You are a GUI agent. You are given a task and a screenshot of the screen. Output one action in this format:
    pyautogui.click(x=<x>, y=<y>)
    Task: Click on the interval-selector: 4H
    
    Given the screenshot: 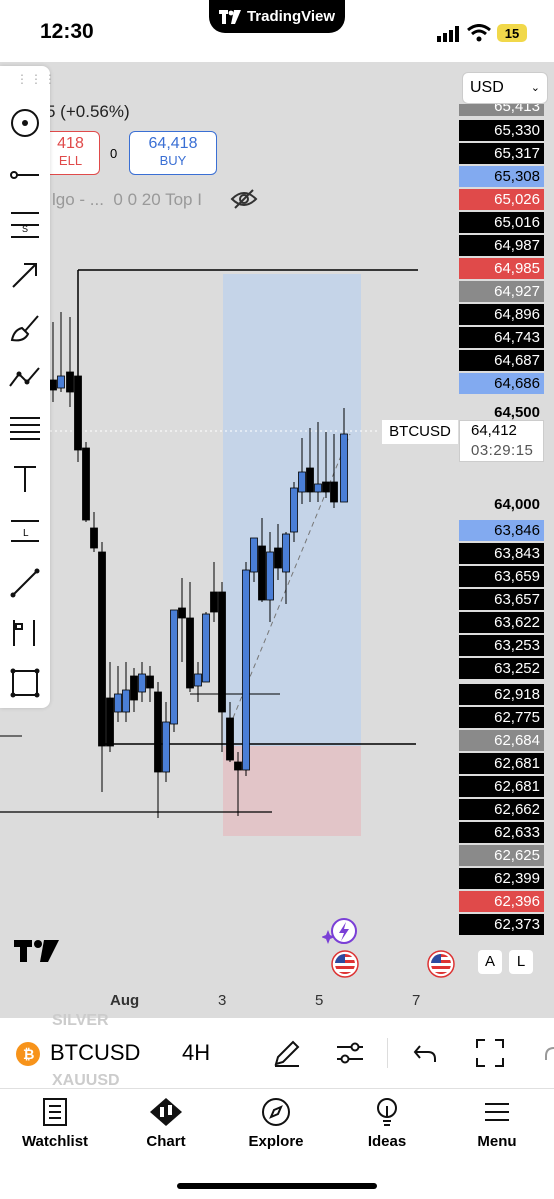 What is the action you would take?
    pyautogui.click(x=196, y=1053)
    